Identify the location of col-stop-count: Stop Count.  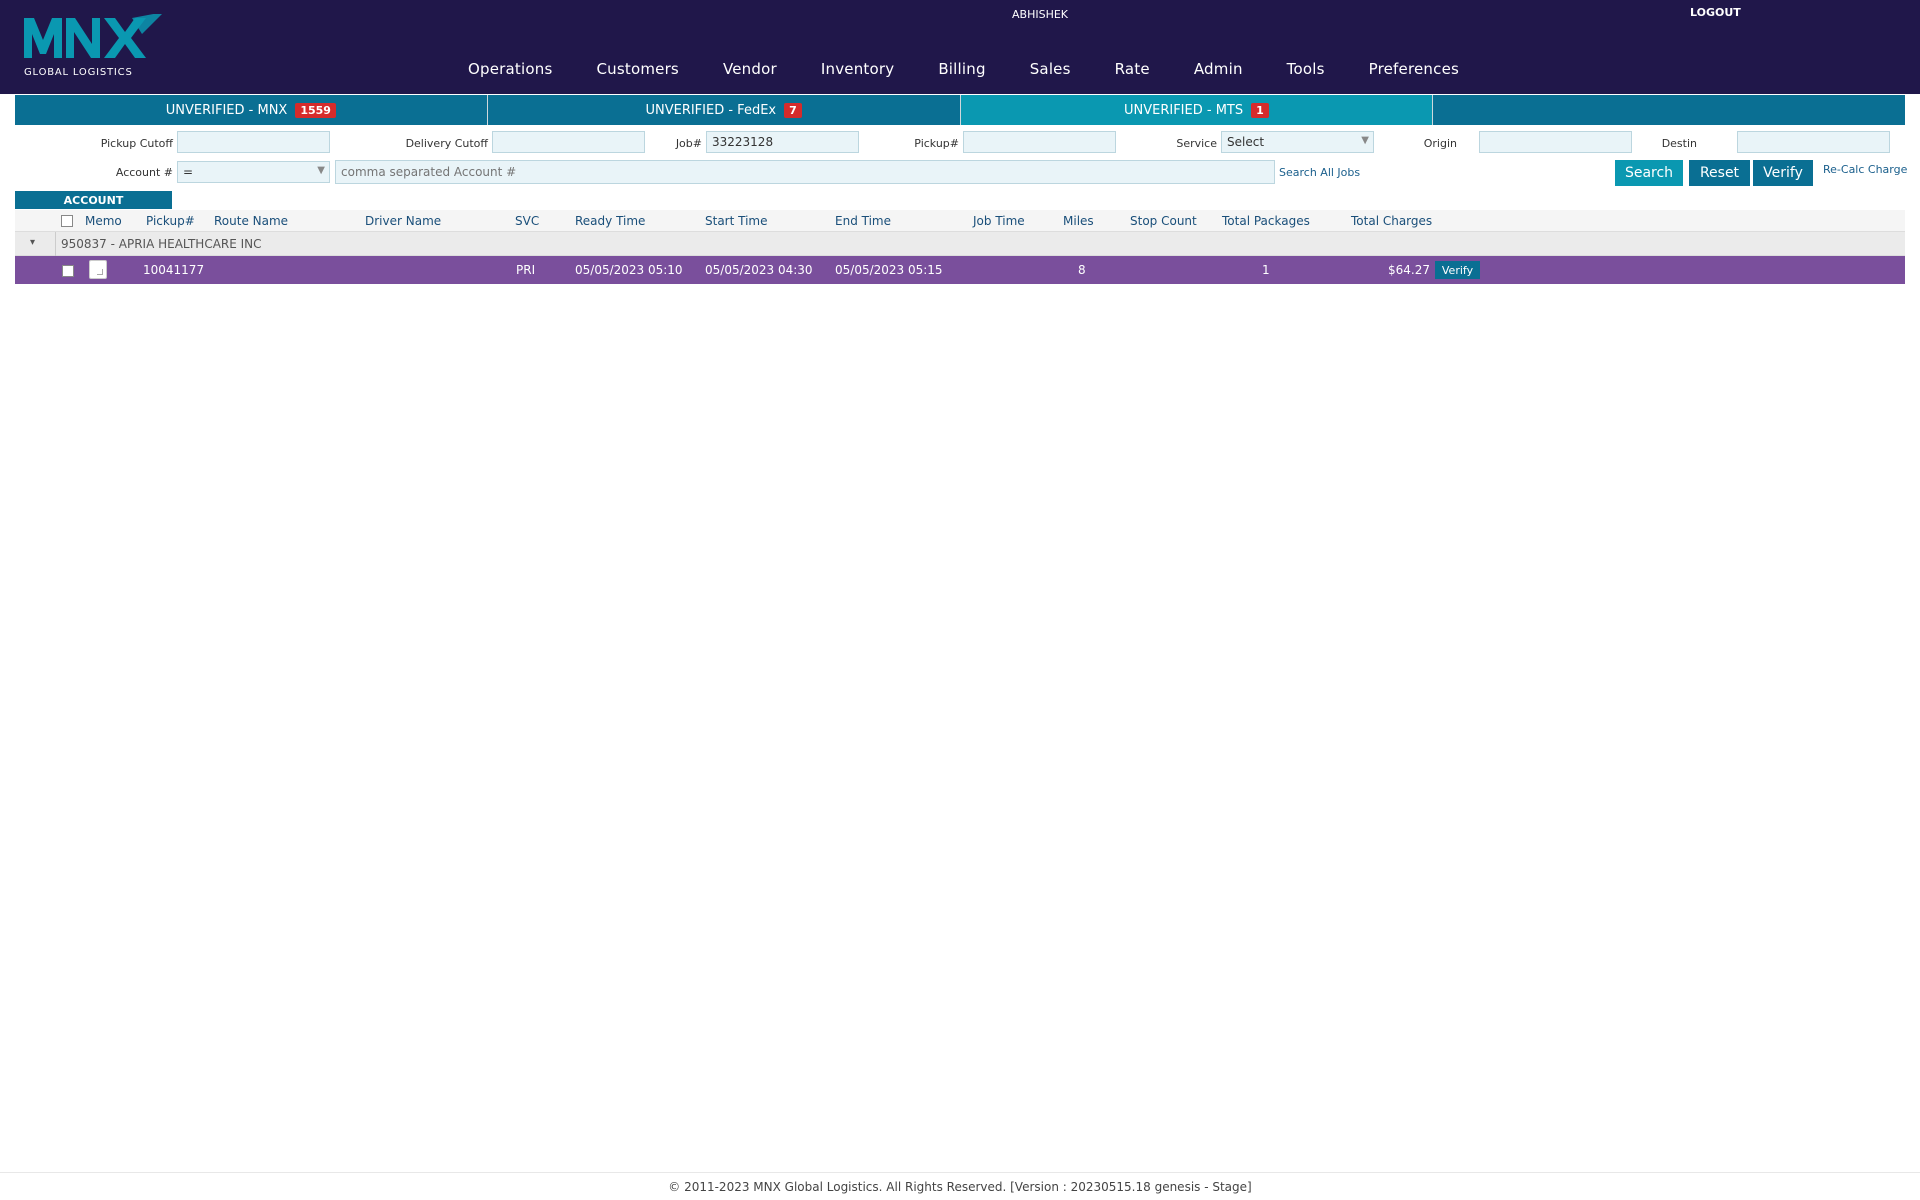
(1163, 221).